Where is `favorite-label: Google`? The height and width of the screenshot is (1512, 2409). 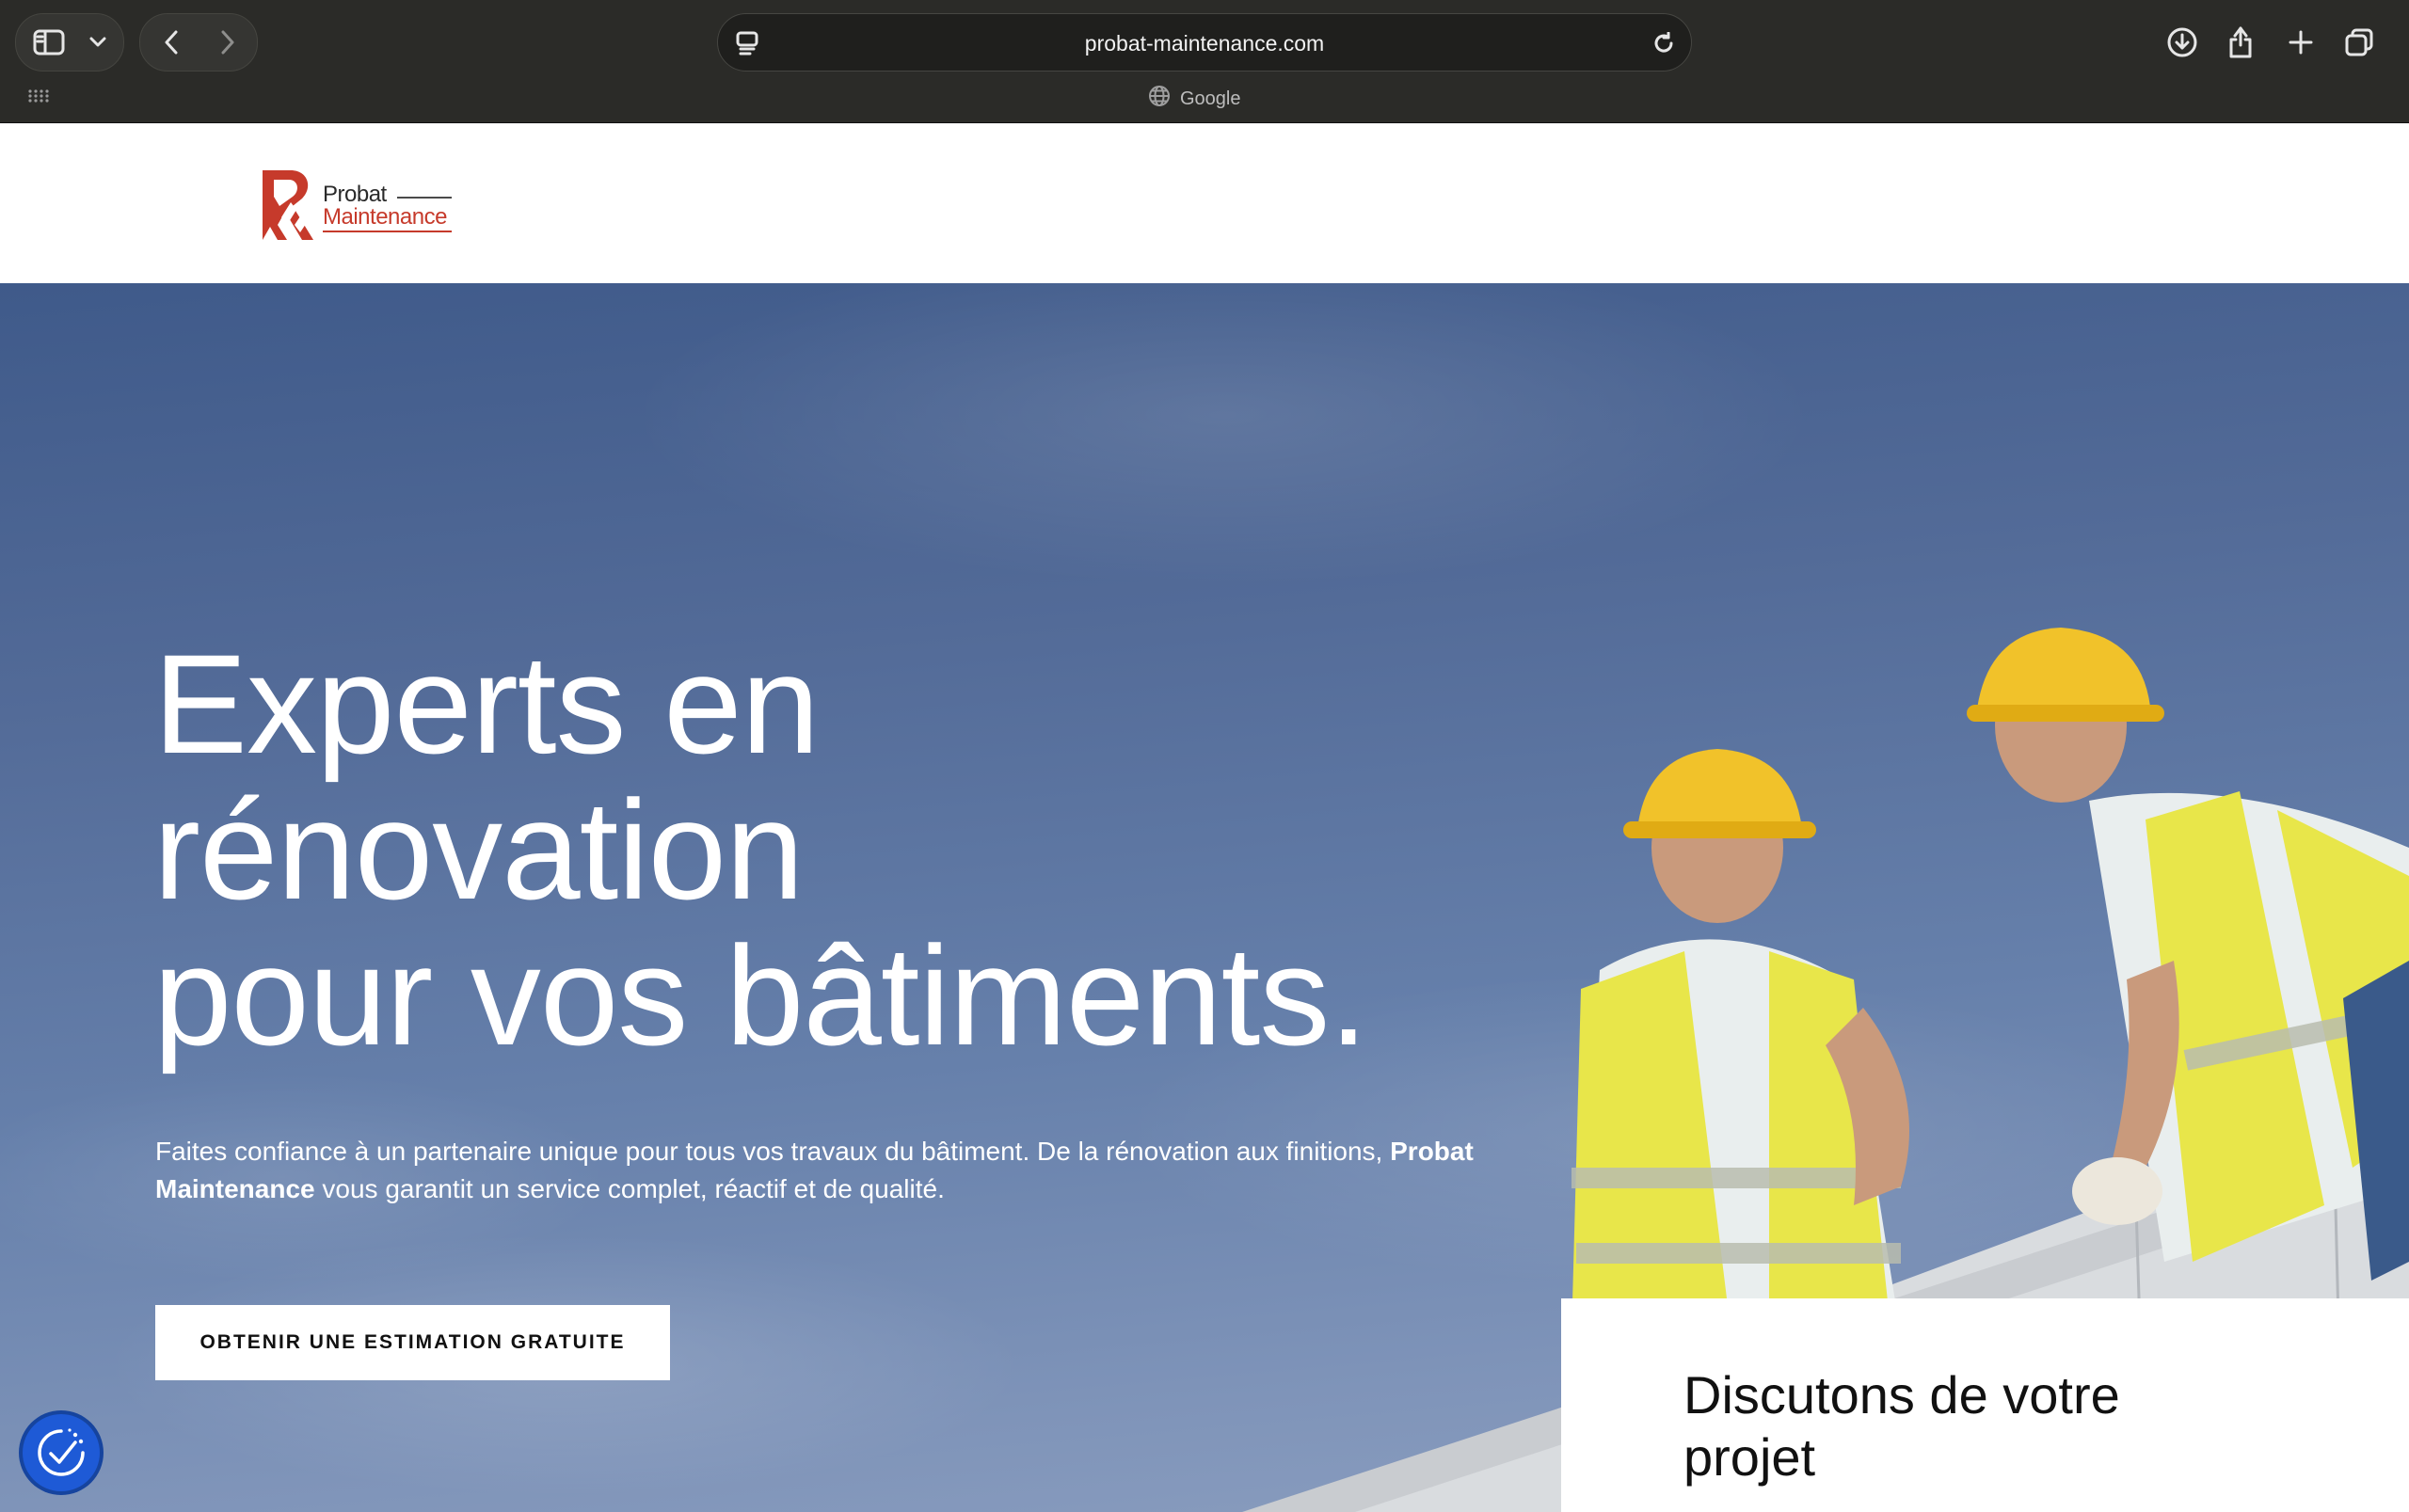
favorite-label: Google is located at coordinates (1210, 99).